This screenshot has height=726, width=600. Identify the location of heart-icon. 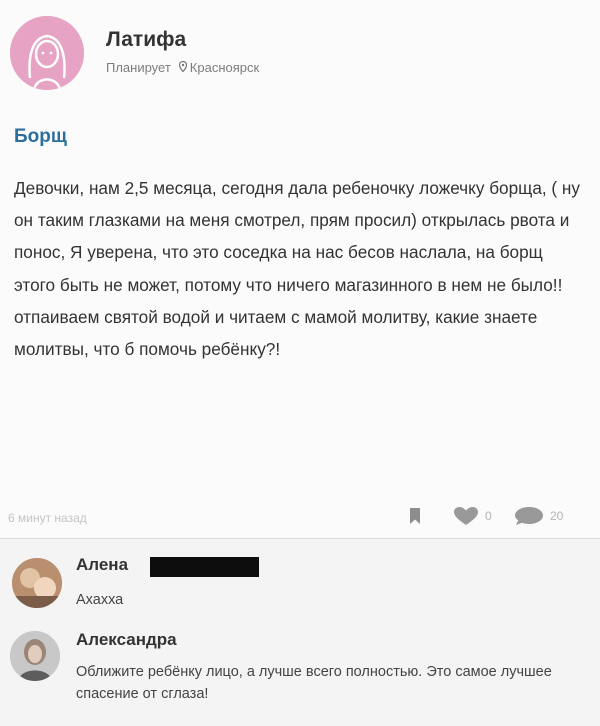
(466, 516).